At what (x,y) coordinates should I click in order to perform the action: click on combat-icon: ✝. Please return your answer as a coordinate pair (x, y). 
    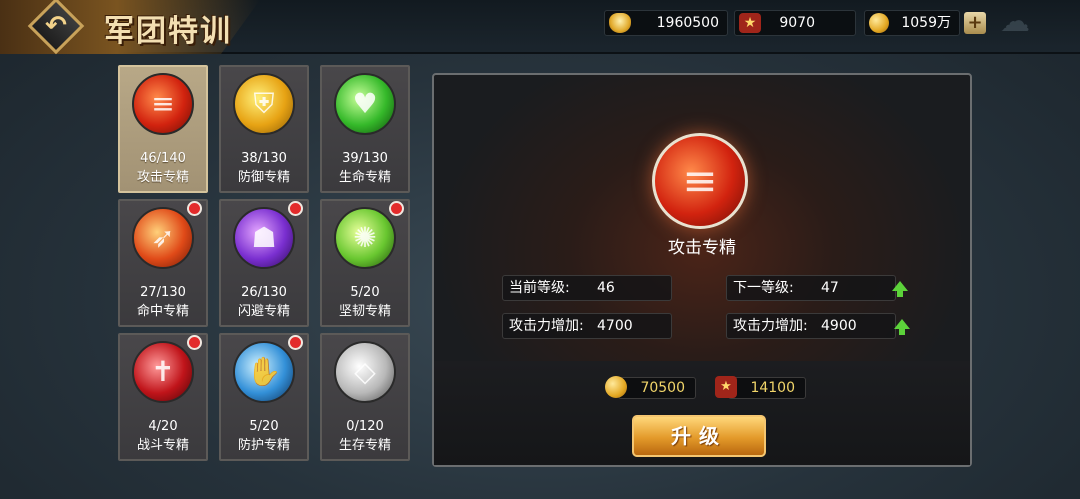
    Looking at the image, I should click on (163, 372).